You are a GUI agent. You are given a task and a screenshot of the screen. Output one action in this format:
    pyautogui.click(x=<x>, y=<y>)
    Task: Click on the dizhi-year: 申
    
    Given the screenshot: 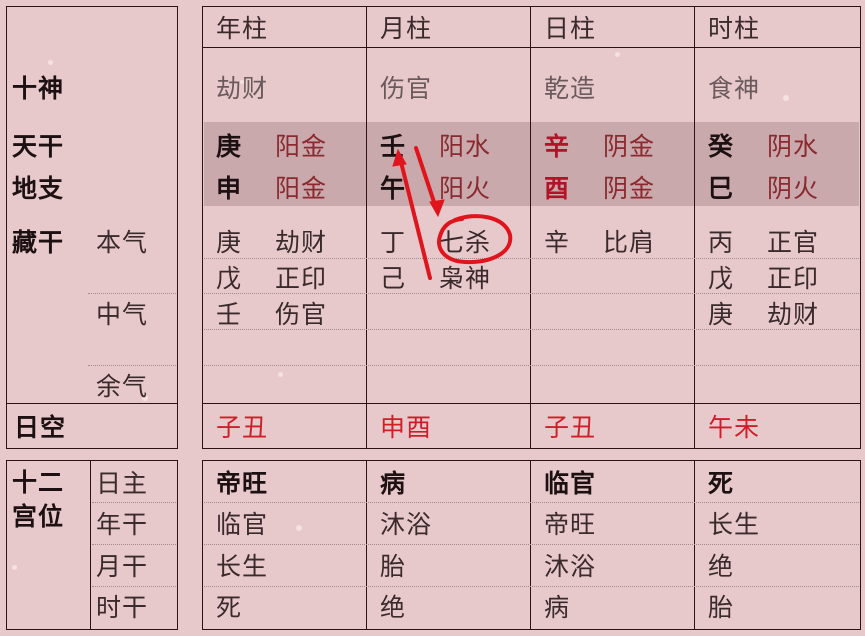 What is the action you would take?
    pyautogui.click(x=229, y=188)
    